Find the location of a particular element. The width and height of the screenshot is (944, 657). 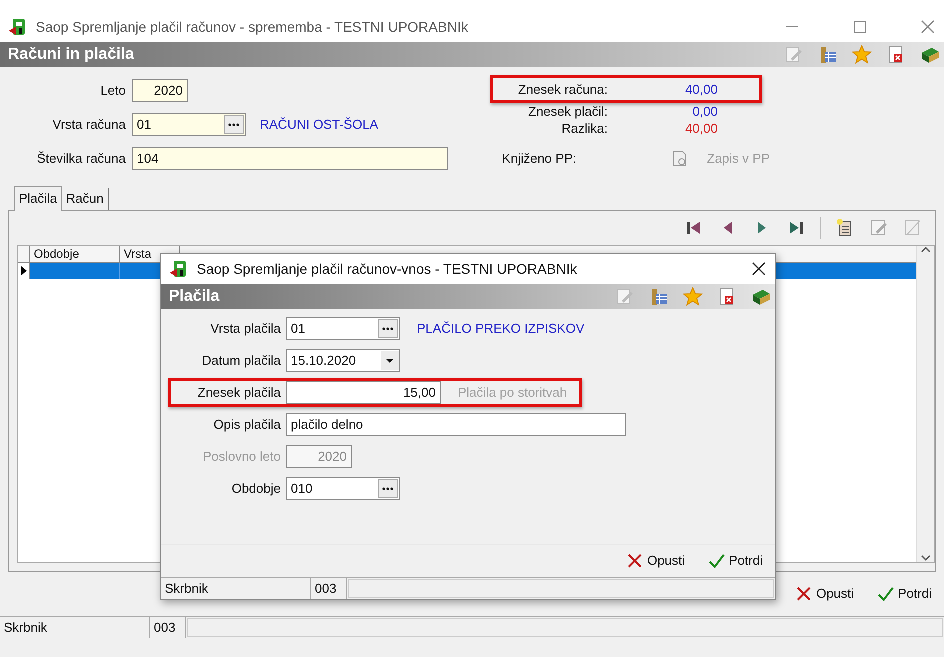

field-label: Opis plačila is located at coordinates (246, 425).